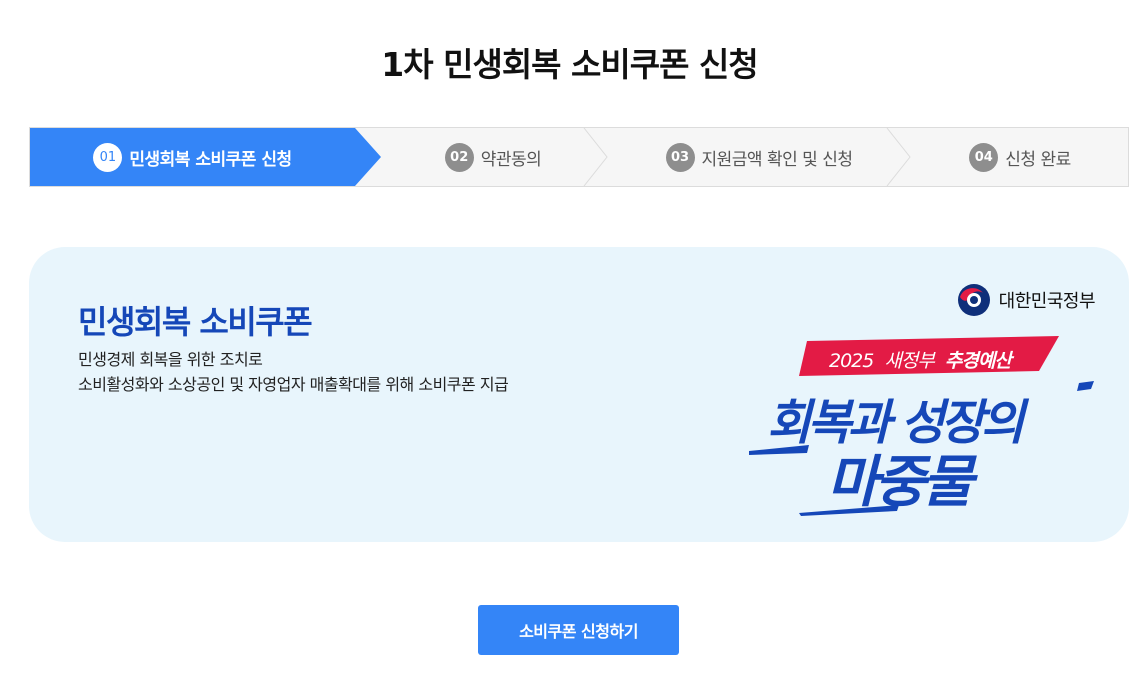  Describe the element at coordinates (777, 159) in the screenshot. I see `step-label: 지원금액 확인 및 신청` at that location.